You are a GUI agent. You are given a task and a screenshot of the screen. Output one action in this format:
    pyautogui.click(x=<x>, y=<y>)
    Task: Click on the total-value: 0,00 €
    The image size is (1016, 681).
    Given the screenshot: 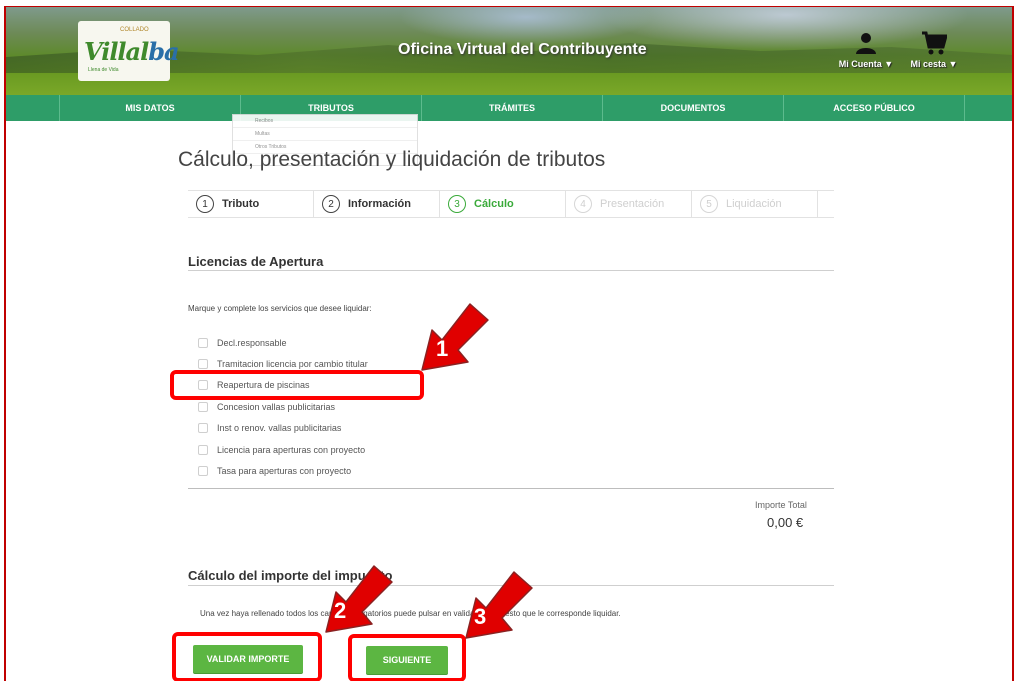 What is the action you would take?
    pyautogui.click(x=785, y=522)
    